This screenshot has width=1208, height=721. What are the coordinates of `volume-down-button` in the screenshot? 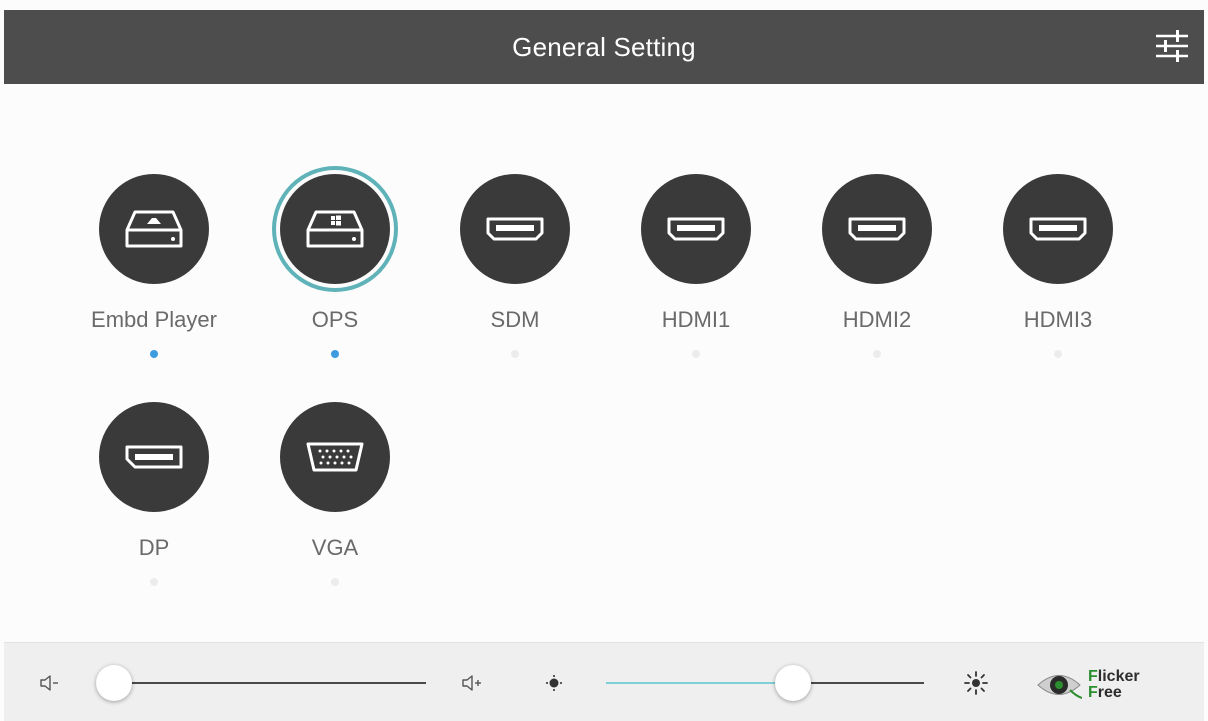 It's located at (50, 683).